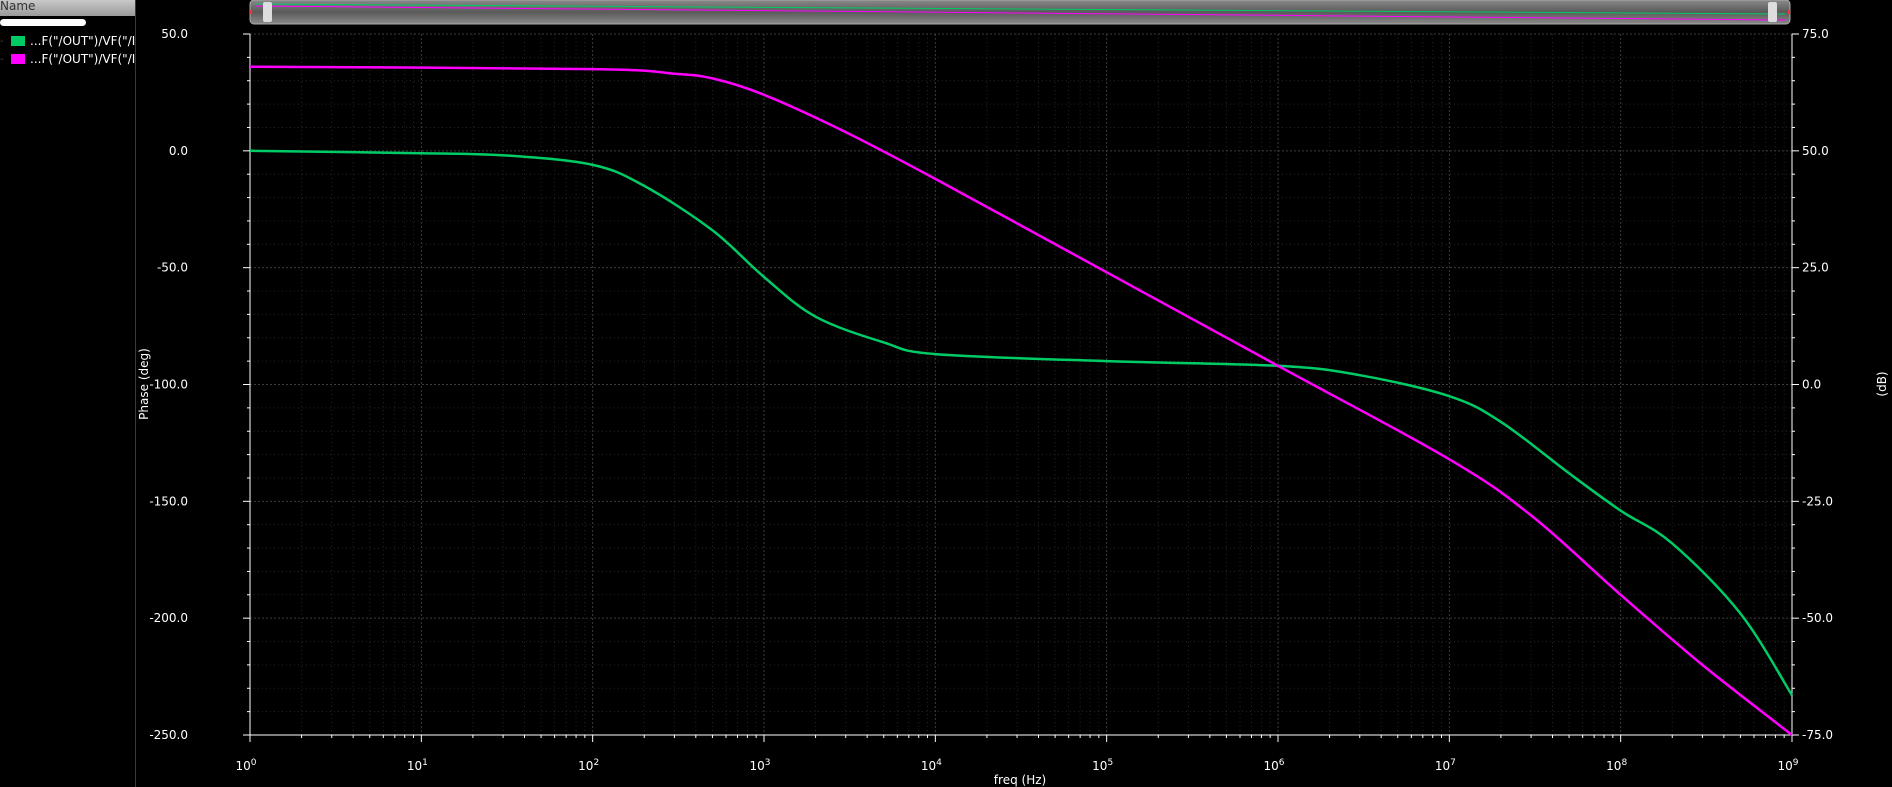 The image size is (1892, 787). What do you see at coordinates (144, 384) in the screenshot?
I see `y-axis-title: Phase (deg)` at bounding box center [144, 384].